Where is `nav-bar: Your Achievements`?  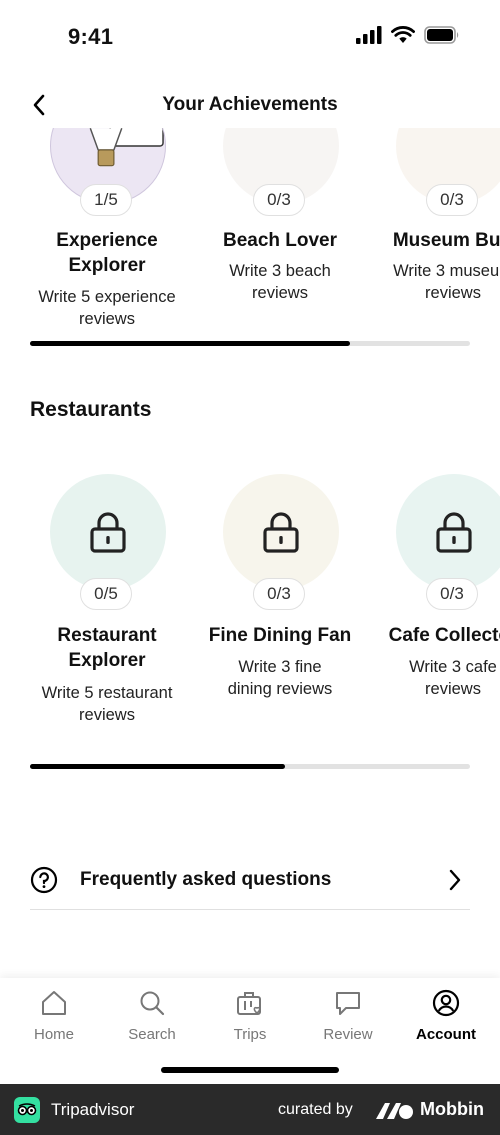 nav-bar: Your Achievements is located at coordinates (250, 105).